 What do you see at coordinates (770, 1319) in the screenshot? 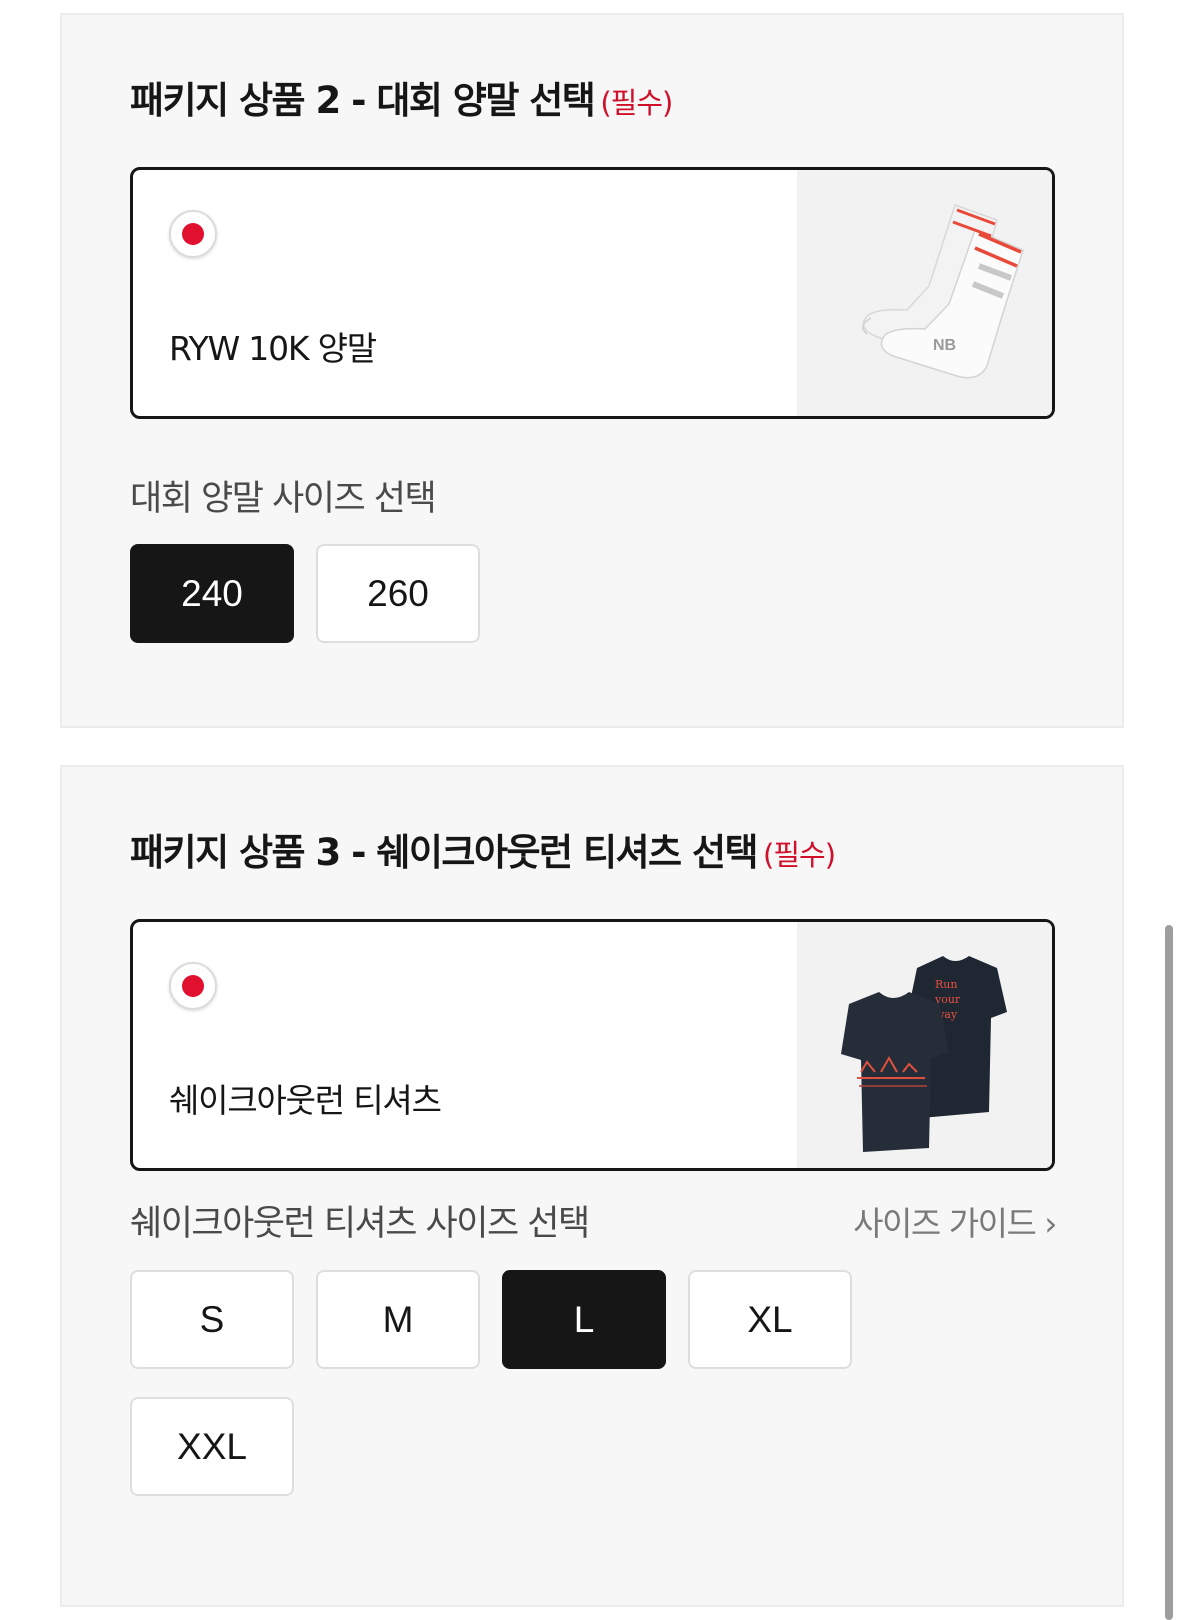
I see `size-option-xl: XL` at bounding box center [770, 1319].